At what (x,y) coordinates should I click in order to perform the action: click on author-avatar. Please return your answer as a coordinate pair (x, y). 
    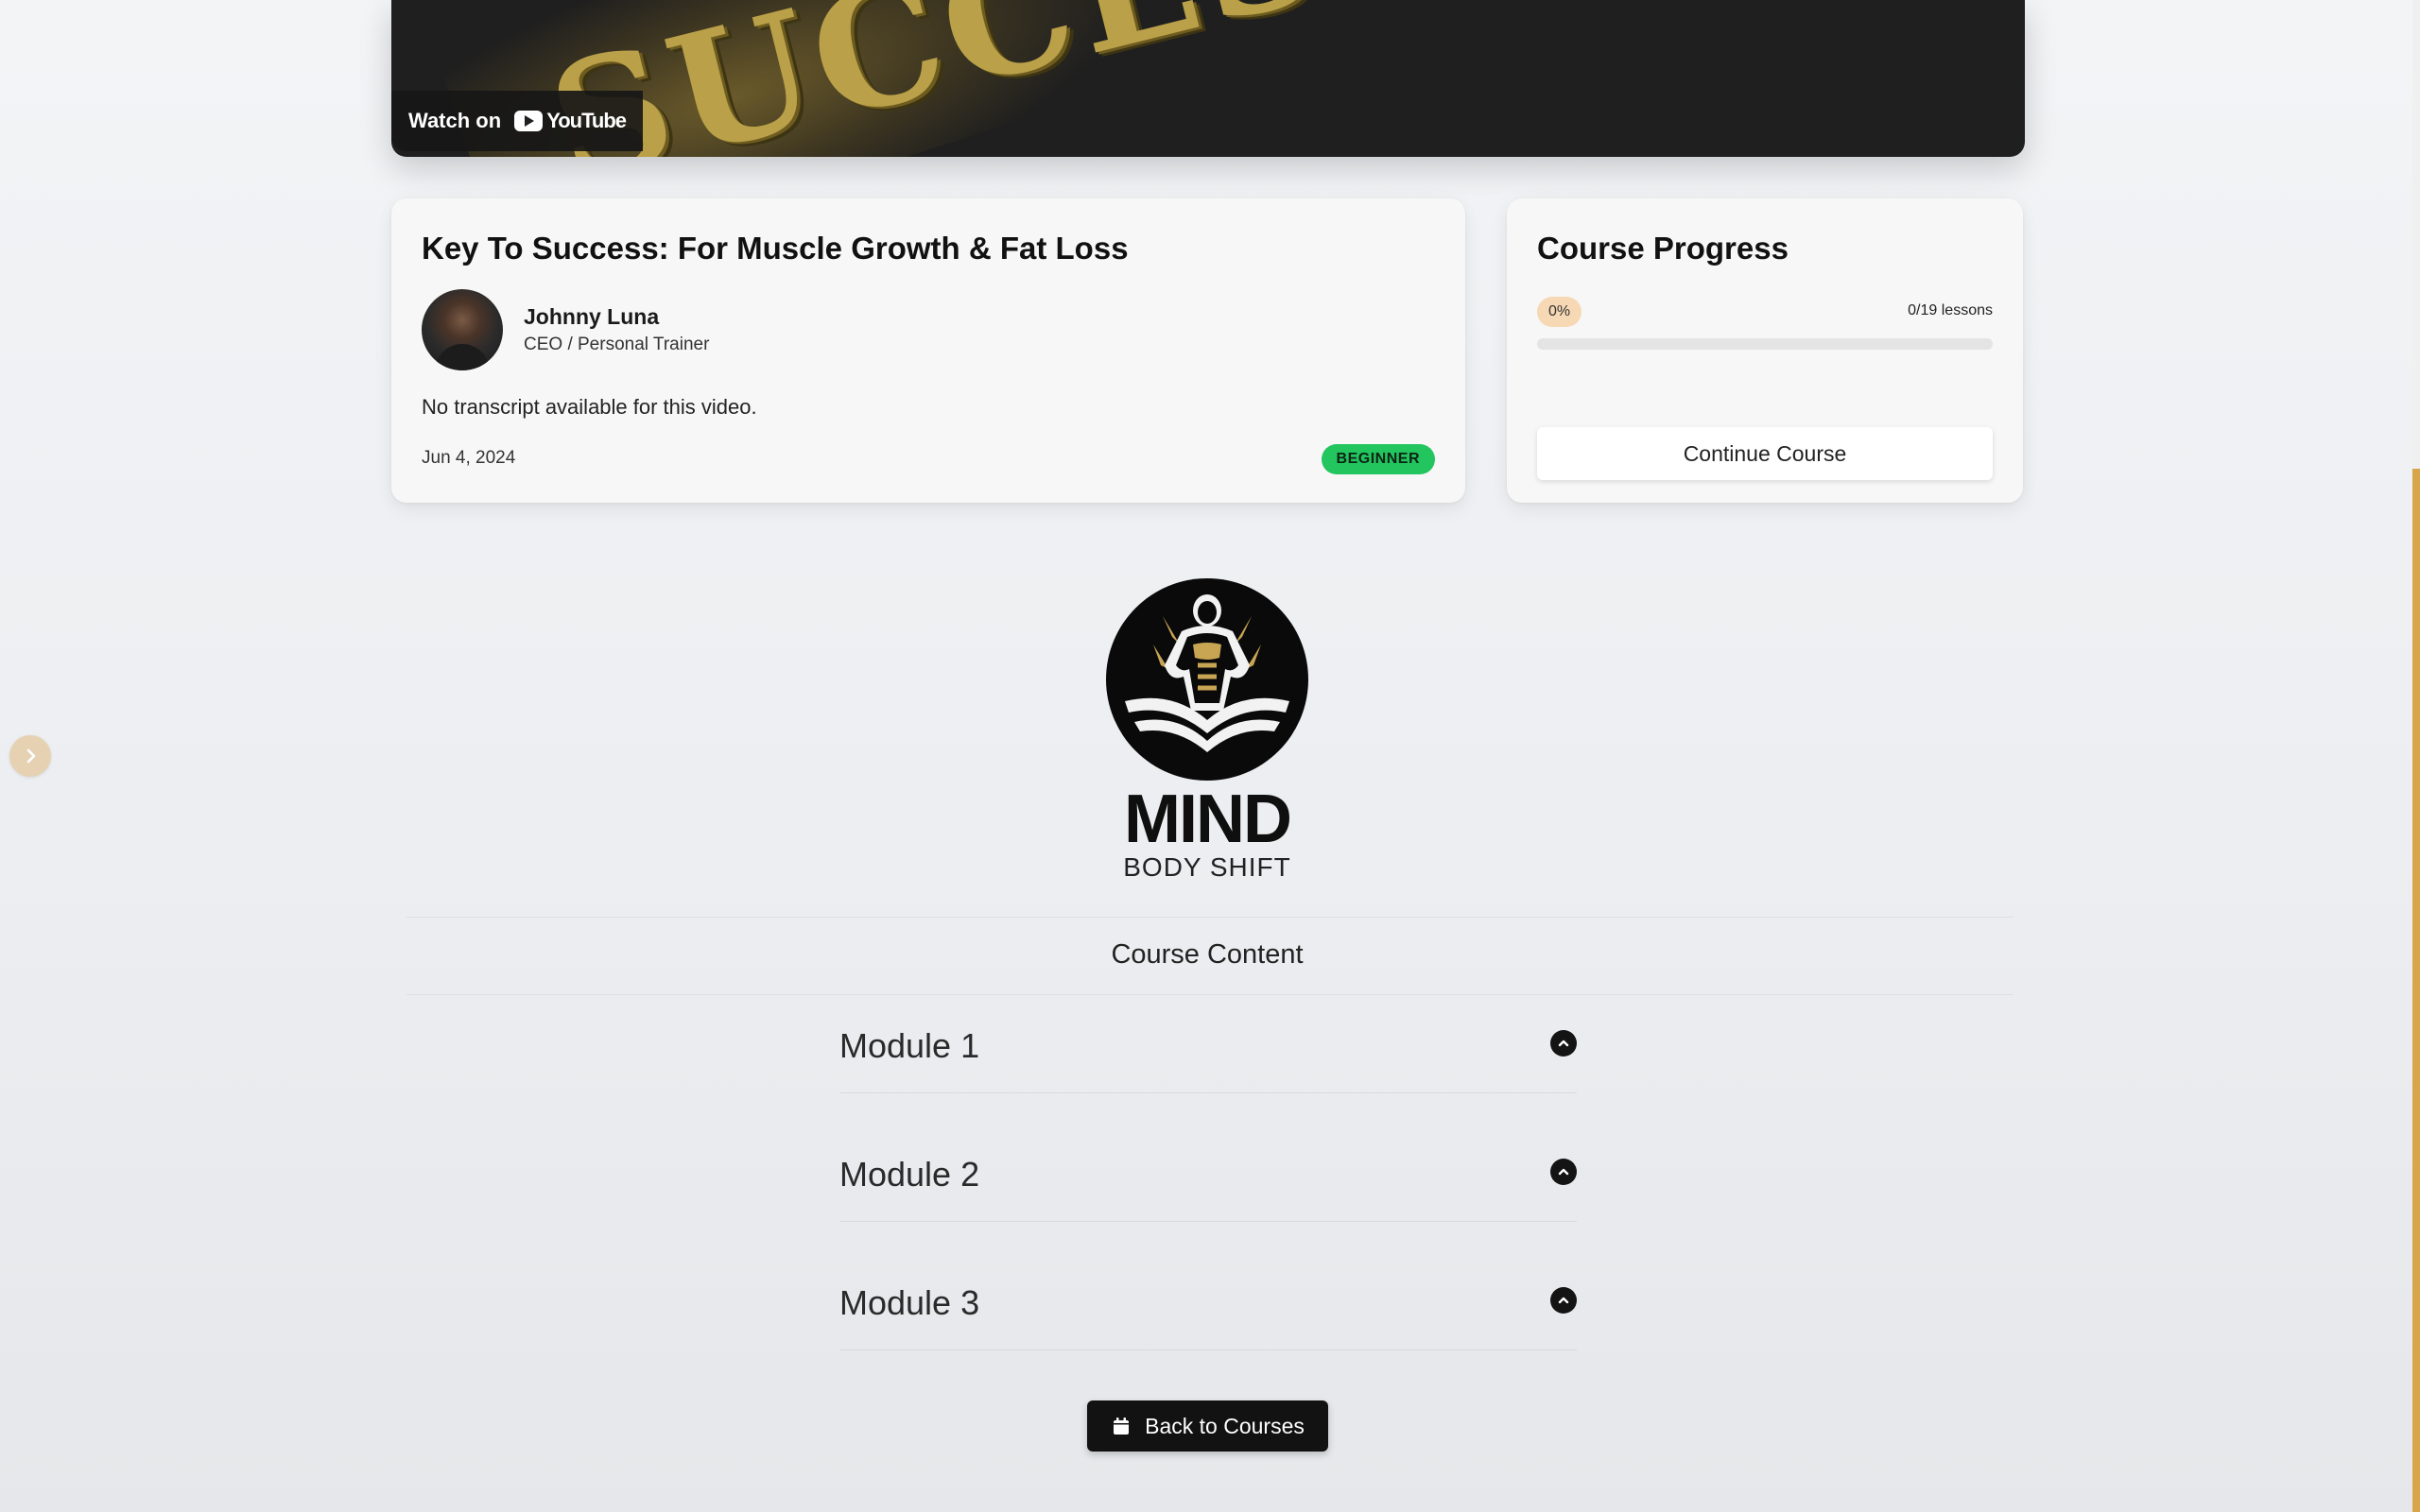
    Looking at the image, I should click on (462, 329).